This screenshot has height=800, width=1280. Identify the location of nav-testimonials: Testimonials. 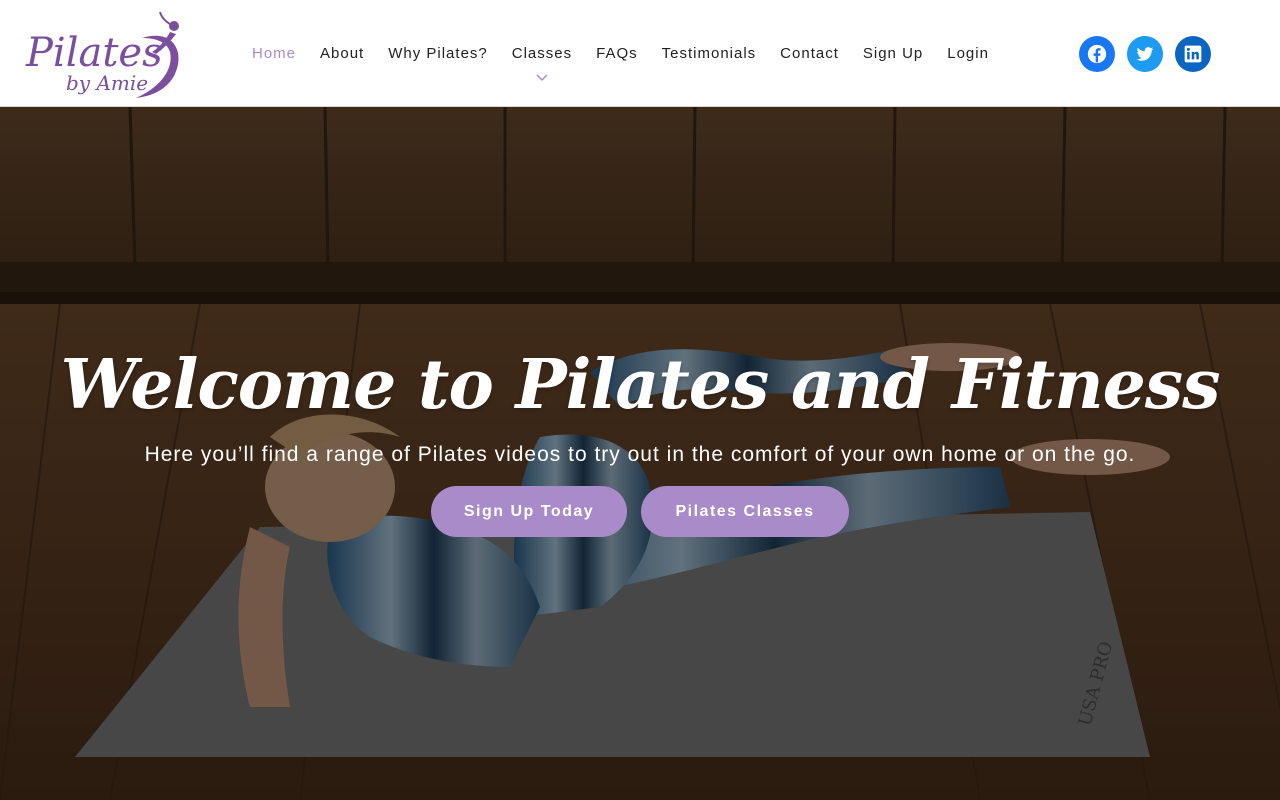
(709, 53).